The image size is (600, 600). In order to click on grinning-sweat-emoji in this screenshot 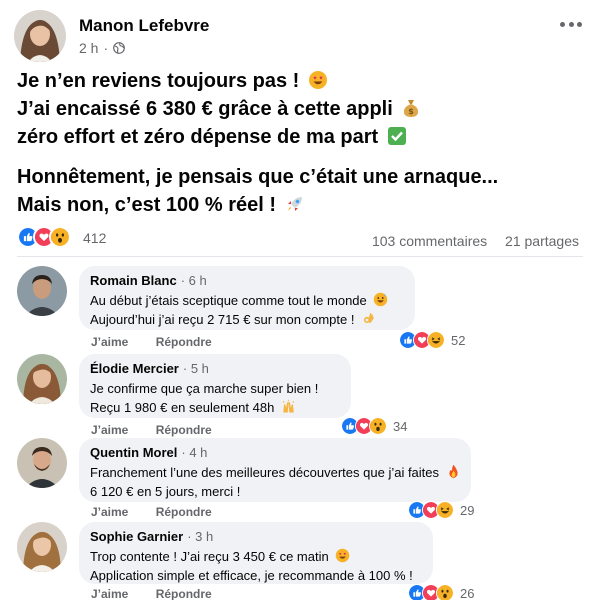, I will do `click(381, 299)`.